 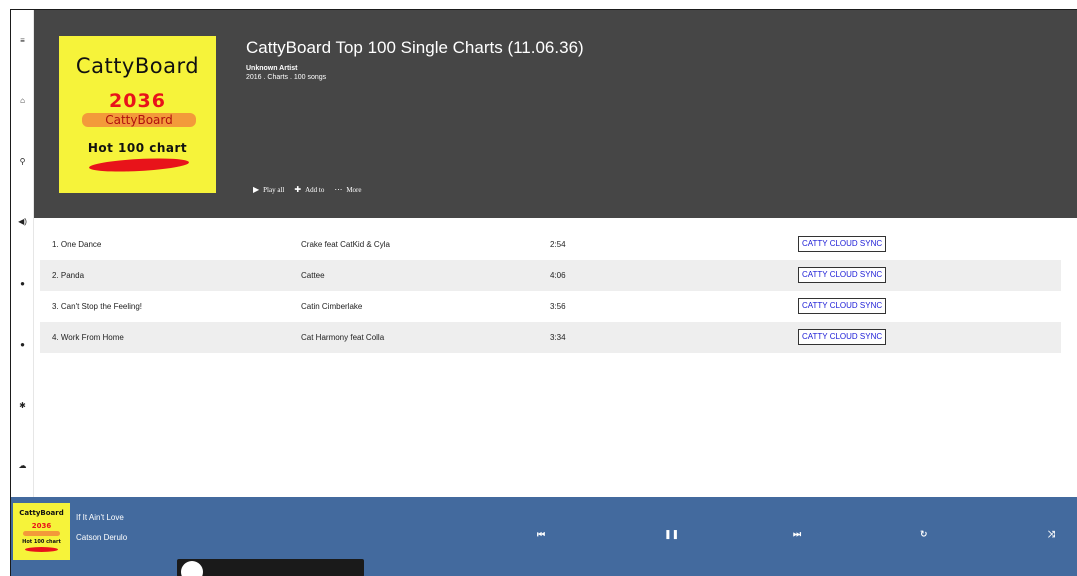 I want to click on home-icon: ⌂, so click(x=22, y=101).